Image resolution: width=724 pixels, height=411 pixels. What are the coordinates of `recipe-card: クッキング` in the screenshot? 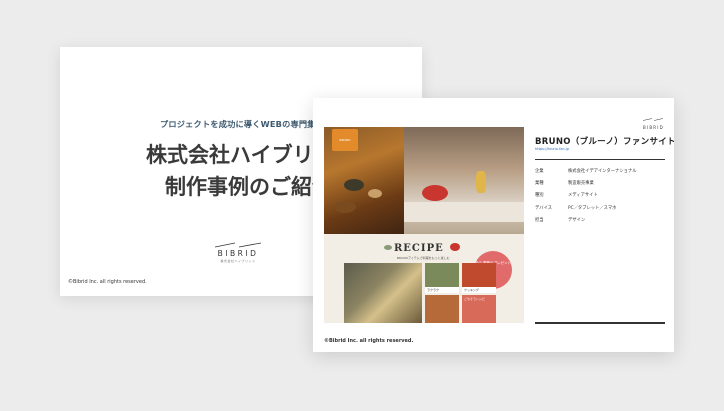 It's located at (479, 278).